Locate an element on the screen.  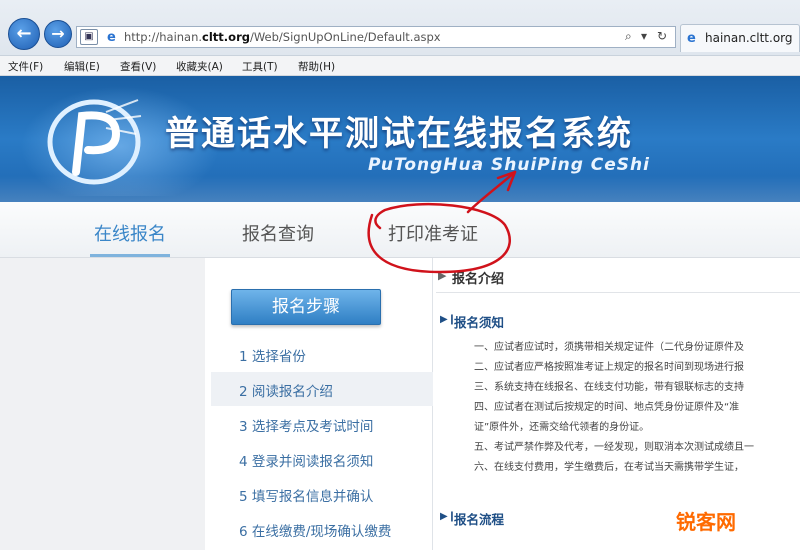
nav-signup-query: 报名查询 is located at coordinates (278, 233).